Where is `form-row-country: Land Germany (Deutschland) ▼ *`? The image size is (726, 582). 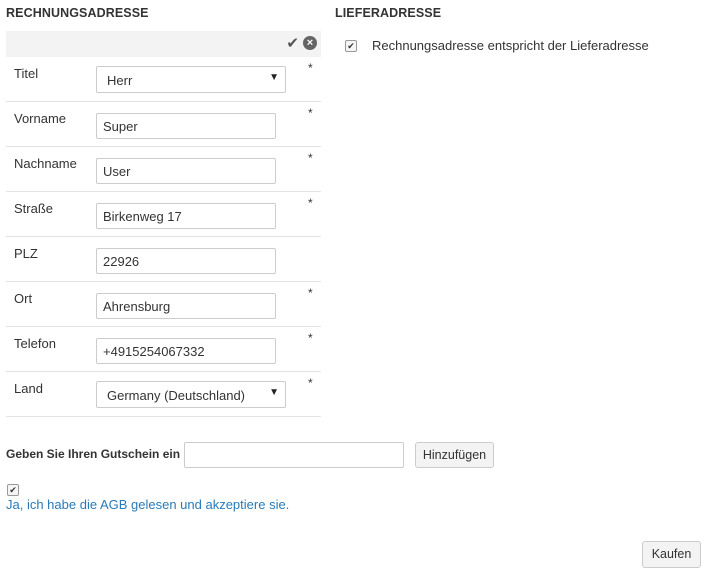
form-row-country: Land Germany (Deutschland) ▼ * is located at coordinates (163, 394).